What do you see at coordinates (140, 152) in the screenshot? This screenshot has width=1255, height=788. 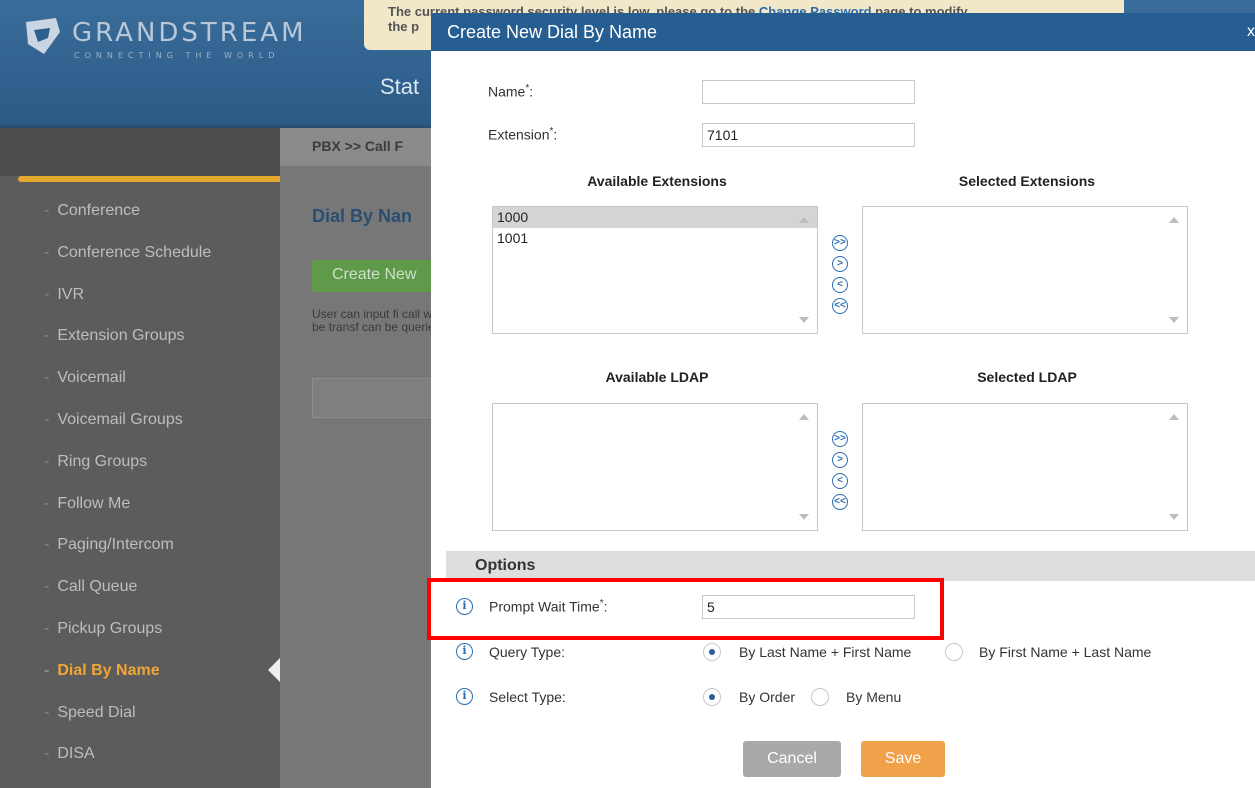 I see `sidebar-top` at bounding box center [140, 152].